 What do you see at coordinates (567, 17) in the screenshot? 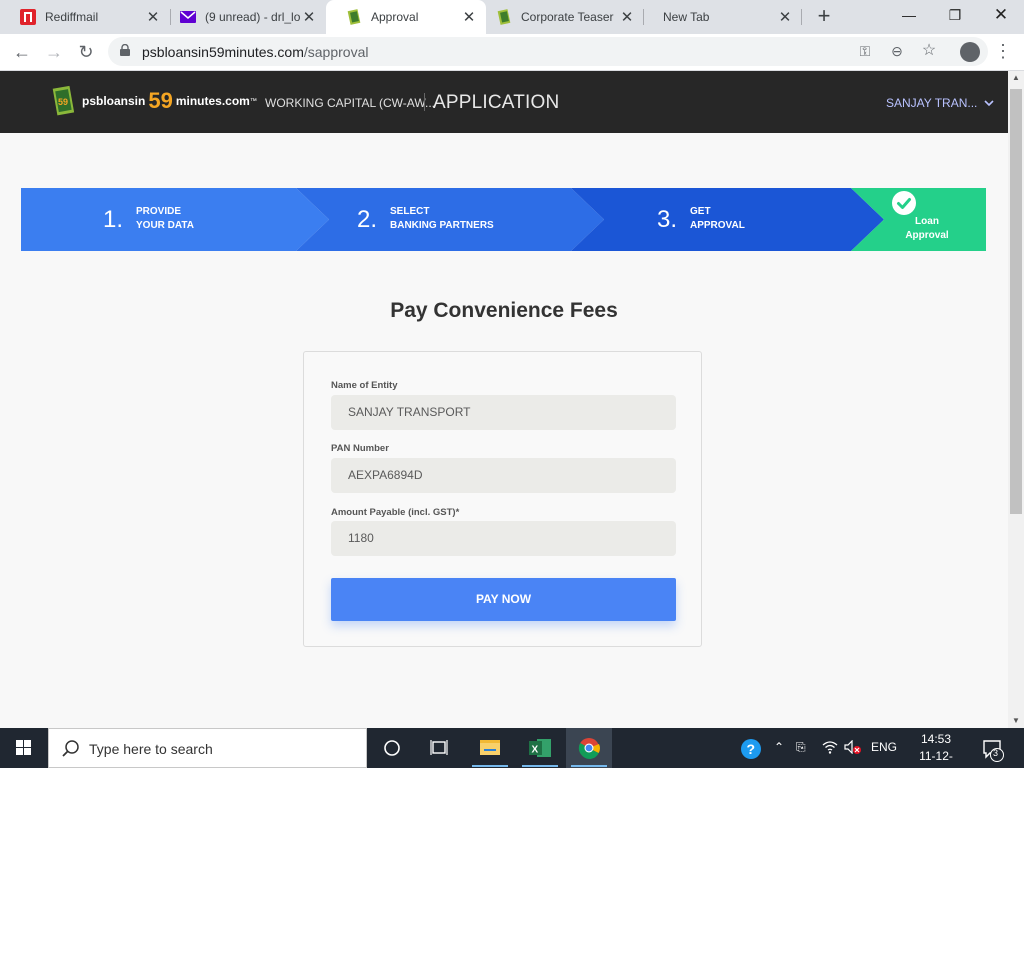
I see `tab-label: Corporate Teaser` at bounding box center [567, 17].